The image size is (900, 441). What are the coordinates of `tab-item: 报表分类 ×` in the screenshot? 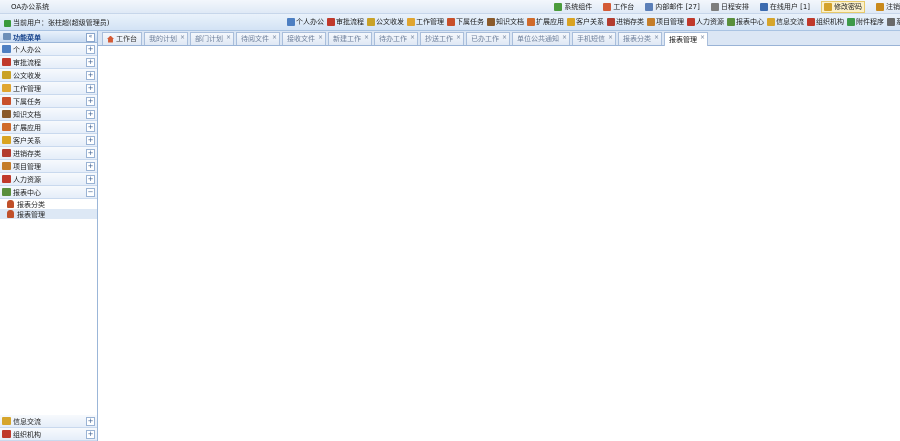 It's located at (640, 38).